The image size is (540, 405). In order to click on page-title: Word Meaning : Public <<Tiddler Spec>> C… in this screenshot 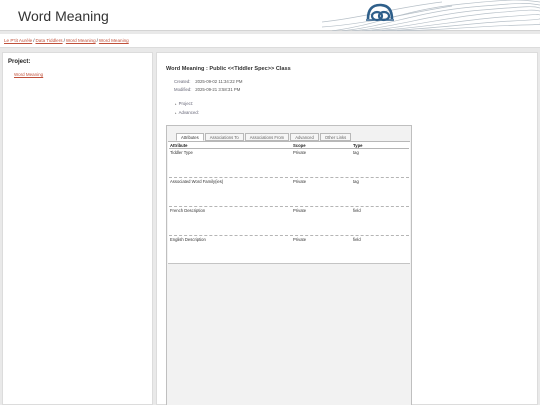, I will do `click(228, 69)`.